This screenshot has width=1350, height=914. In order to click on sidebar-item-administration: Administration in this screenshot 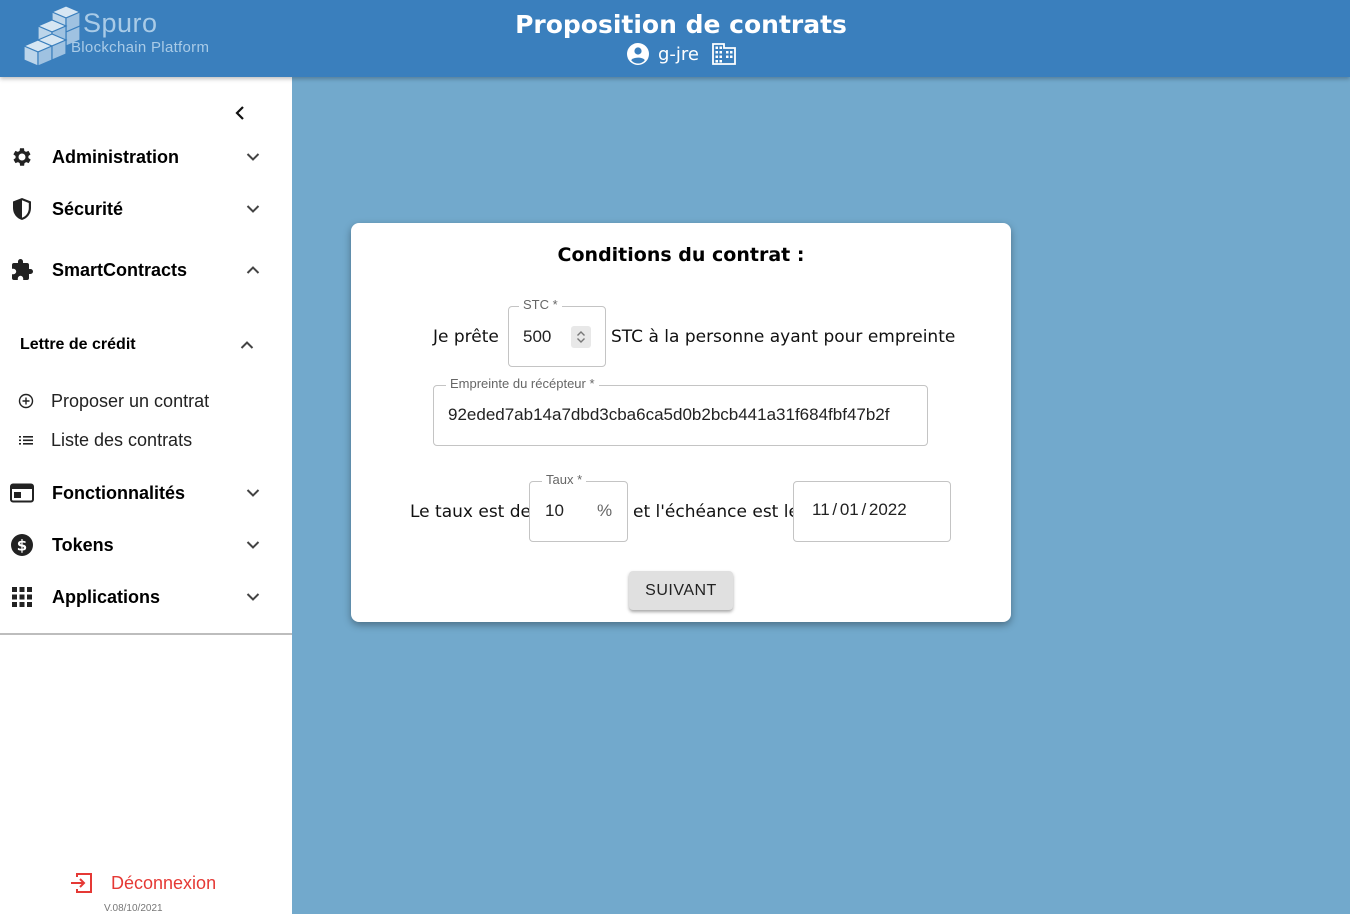, I will do `click(146, 157)`.